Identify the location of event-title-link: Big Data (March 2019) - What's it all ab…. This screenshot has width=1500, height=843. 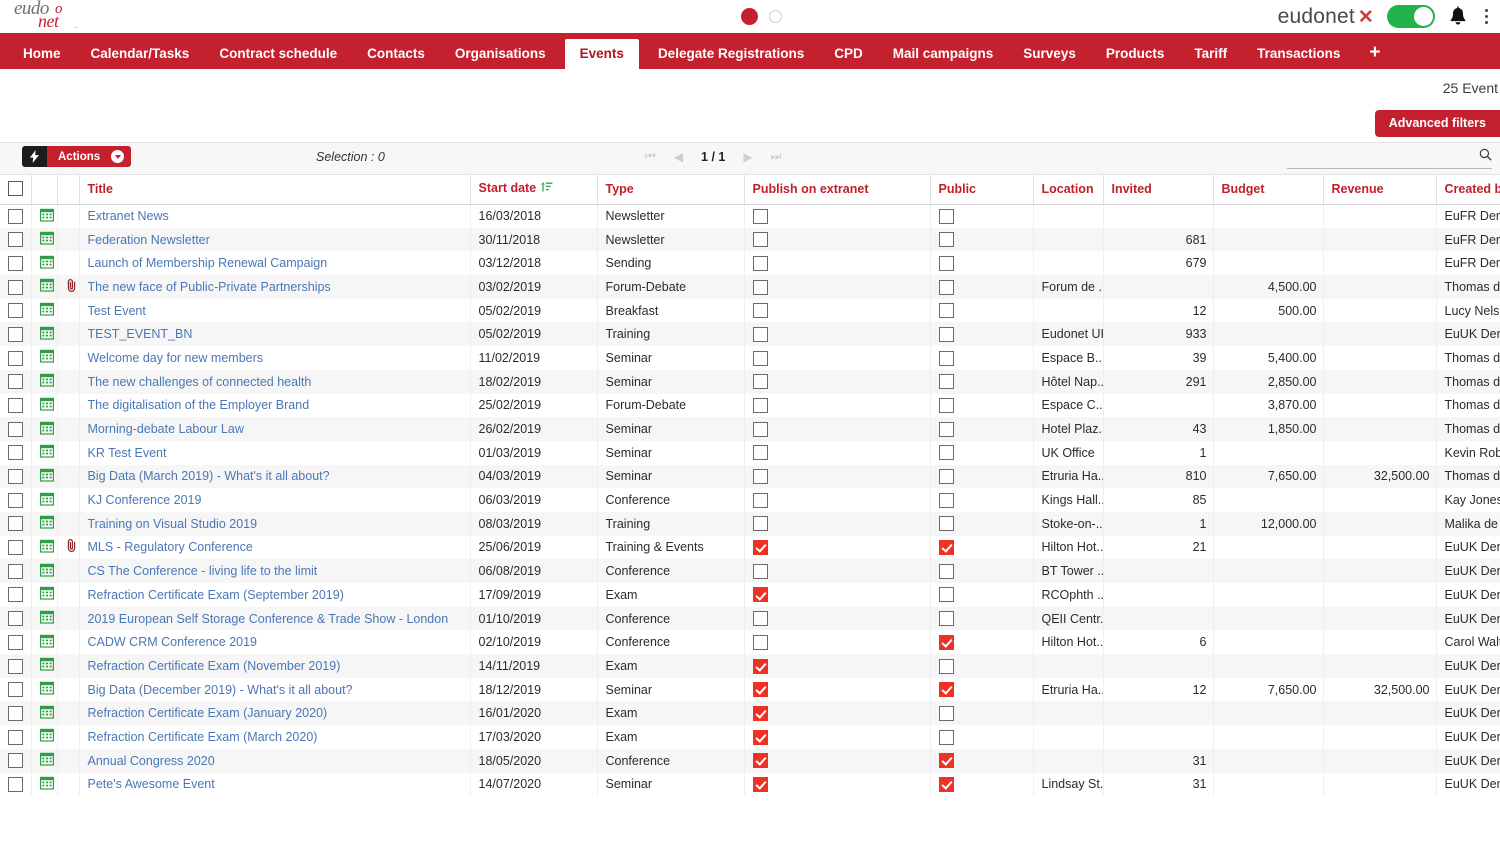
(209, 476).